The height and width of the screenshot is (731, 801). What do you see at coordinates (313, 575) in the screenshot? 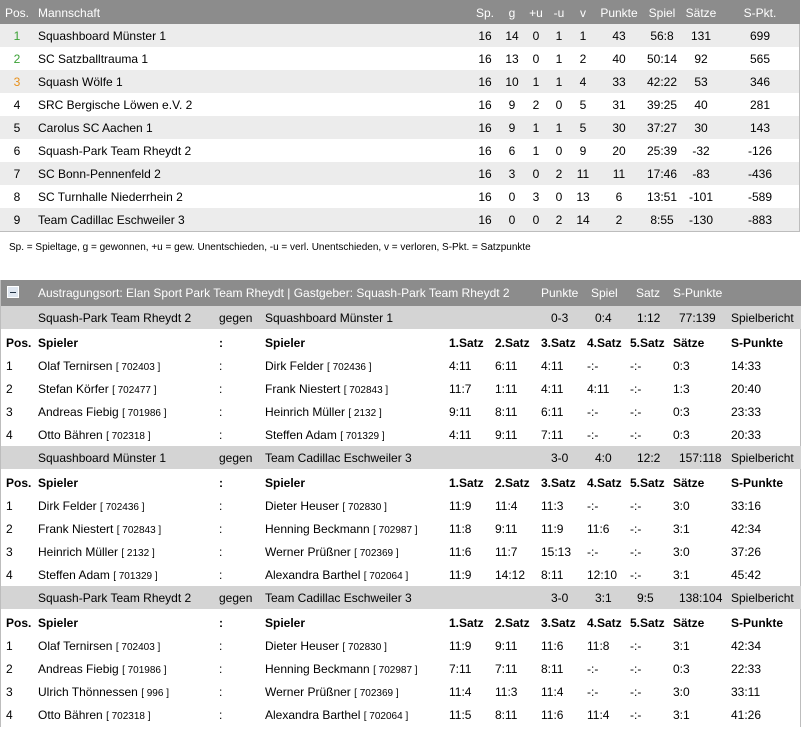
I see `player-name: Alexandra Barthel` at bounding box center [313, 575].